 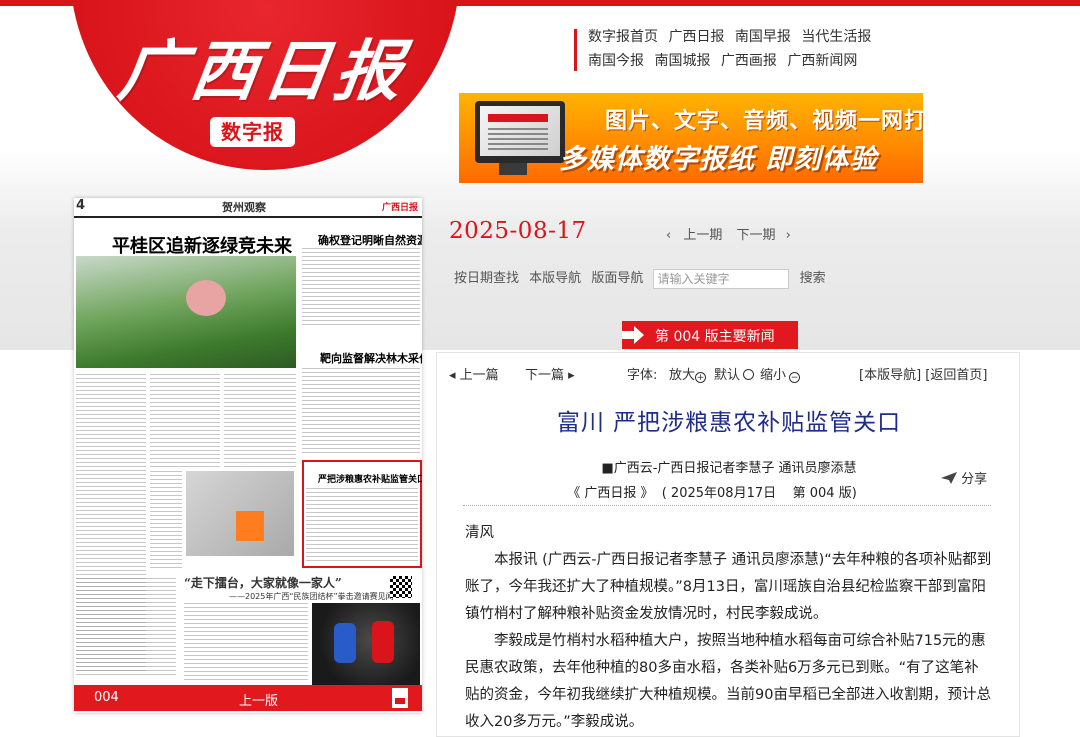 I want to click on nav-link-guangxi-daily: 广西日报, so click(x=696, y=37).